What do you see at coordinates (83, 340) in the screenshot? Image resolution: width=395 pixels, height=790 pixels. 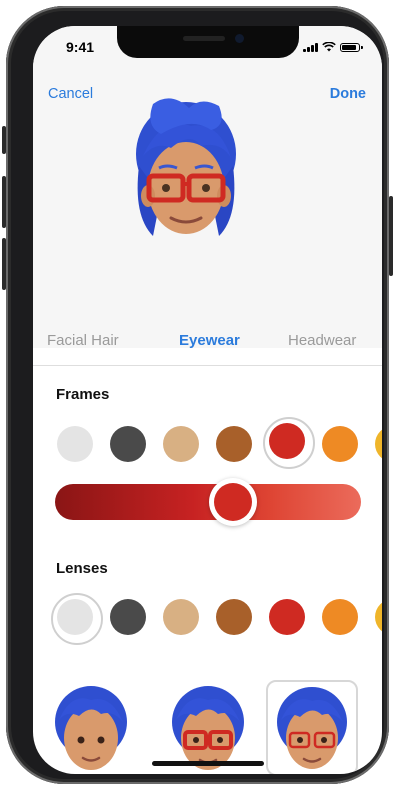 I see `tab-facial-hair: Facial Hair` at bounding box center [83, 340].